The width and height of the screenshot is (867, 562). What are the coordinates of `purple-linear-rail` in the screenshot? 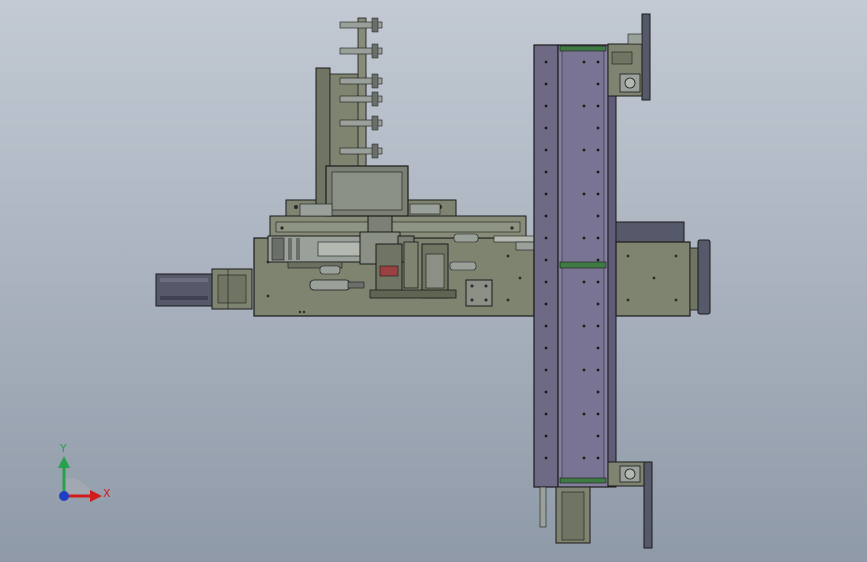 It's located at (575, 266).